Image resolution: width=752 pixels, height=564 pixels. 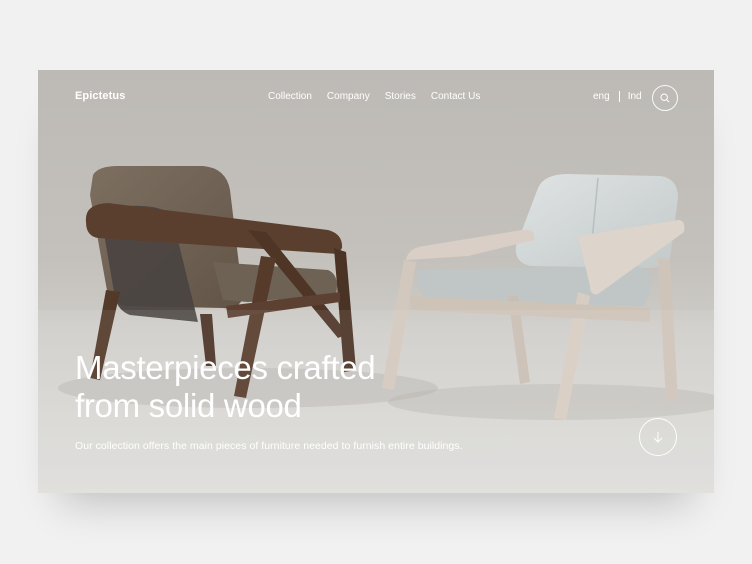 I want to click on nav-item-collection: Collection, so click(x=290, y=96).